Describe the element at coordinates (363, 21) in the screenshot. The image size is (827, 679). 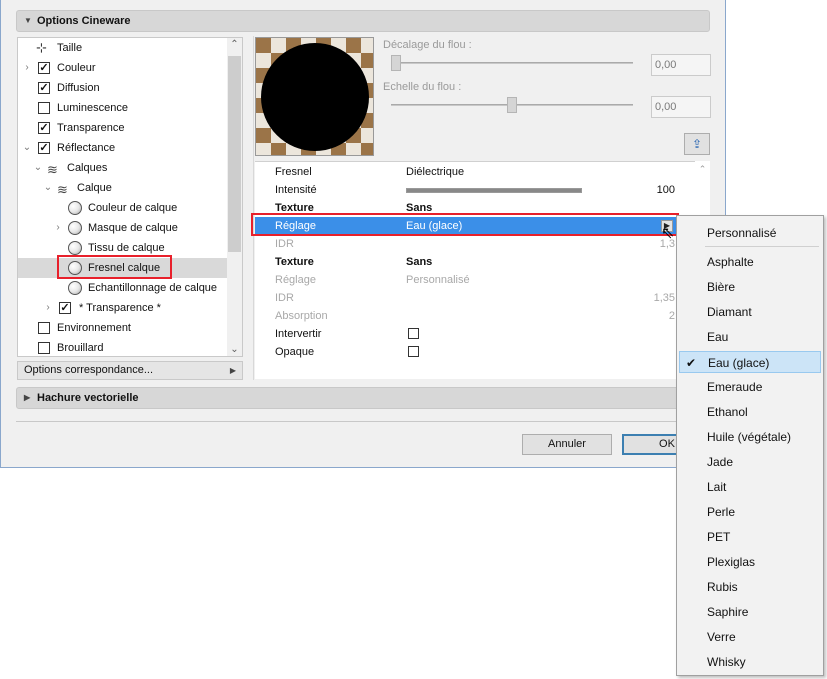
I see `cineware-section-header: ▼ Options Cineware` at that location.